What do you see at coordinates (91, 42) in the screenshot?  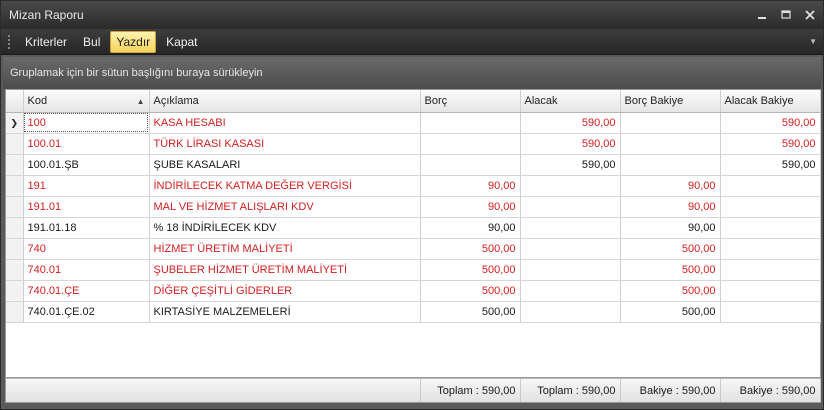 I see `bul-button: Bul` at bounding box center [91, 42].